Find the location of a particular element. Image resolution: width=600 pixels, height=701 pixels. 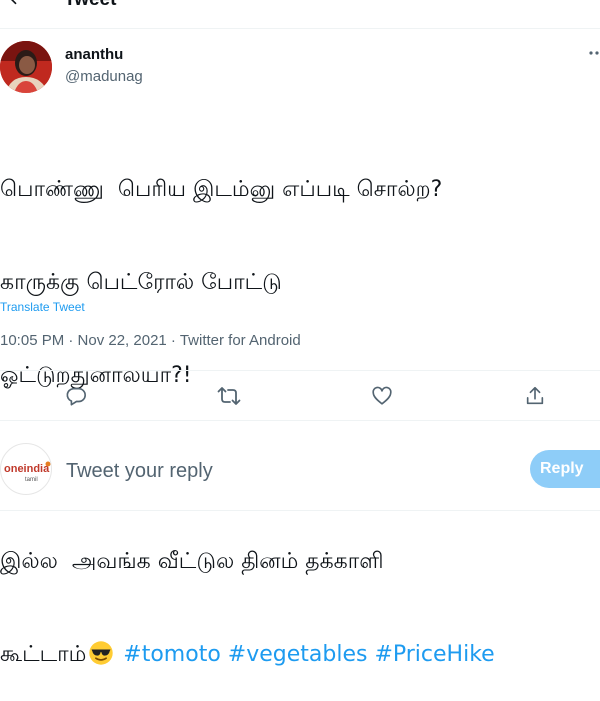

reply-icon is located at coordinates (76, 396).